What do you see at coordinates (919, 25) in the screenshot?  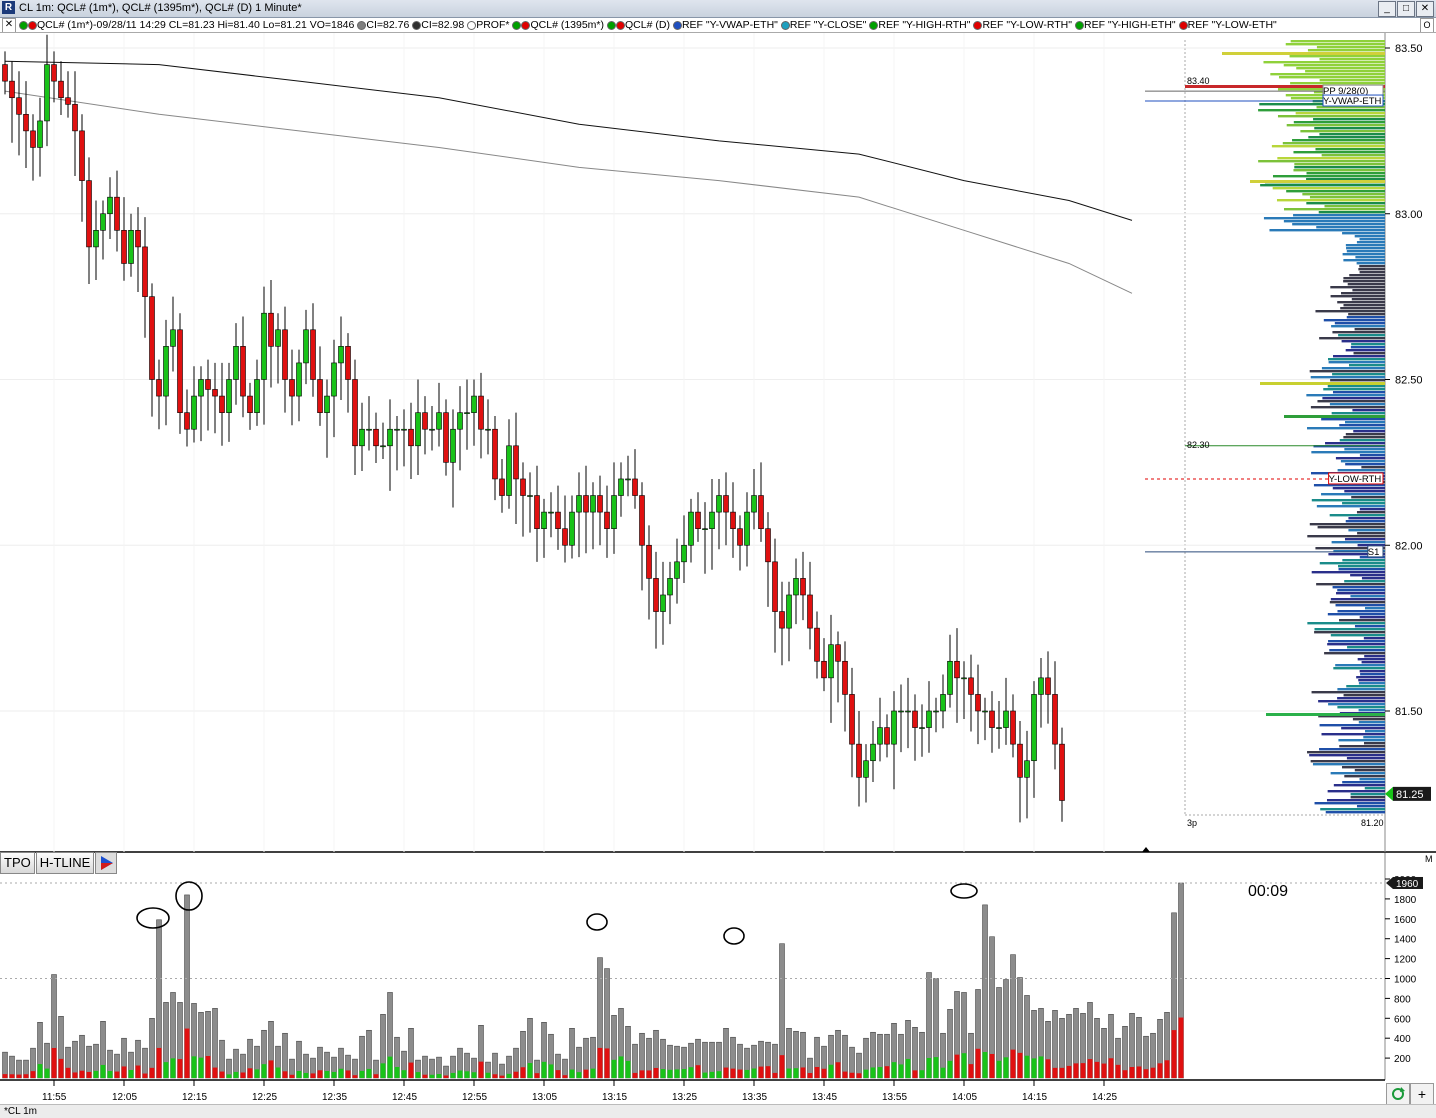 I see `legend-item: REF "Y-HIGH-RTH"` at bounding box center [919, 25].